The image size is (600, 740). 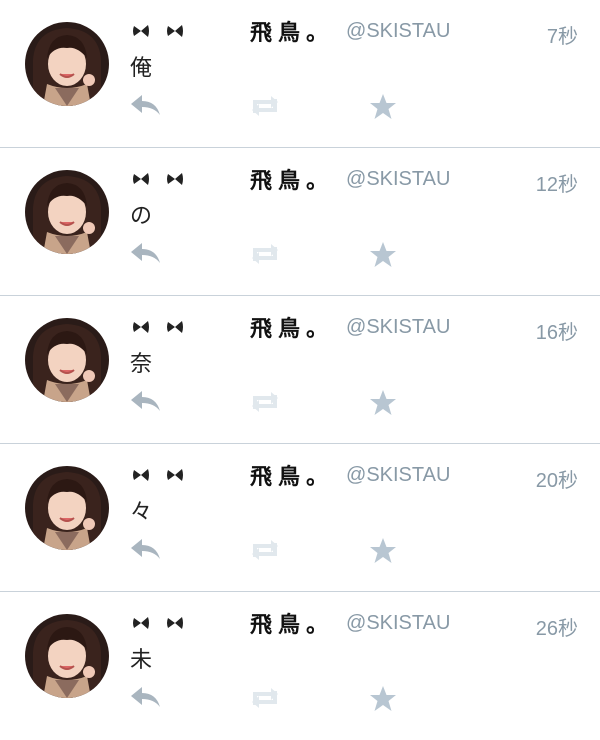 What do you see at coordinates (141, 216) in the screenshot?
I see `tweet-text: の` at bounding box center [141, 216].